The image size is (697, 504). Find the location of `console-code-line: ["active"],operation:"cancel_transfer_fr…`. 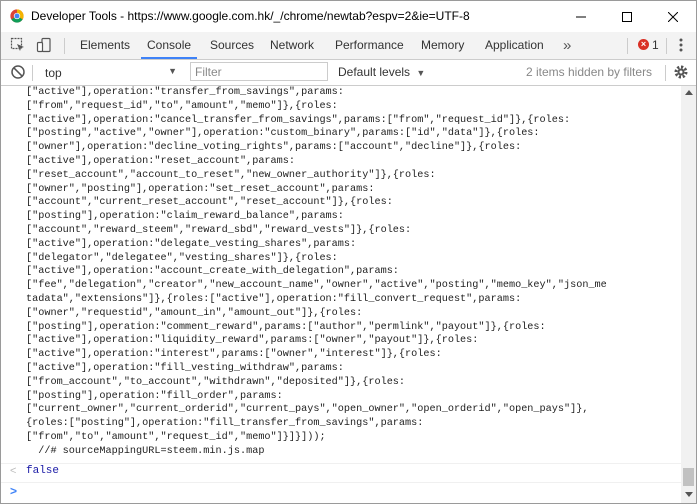

console-code-line: ["active"],operation:"cancel_transfer_fr… is located at coordinates (298, 120).